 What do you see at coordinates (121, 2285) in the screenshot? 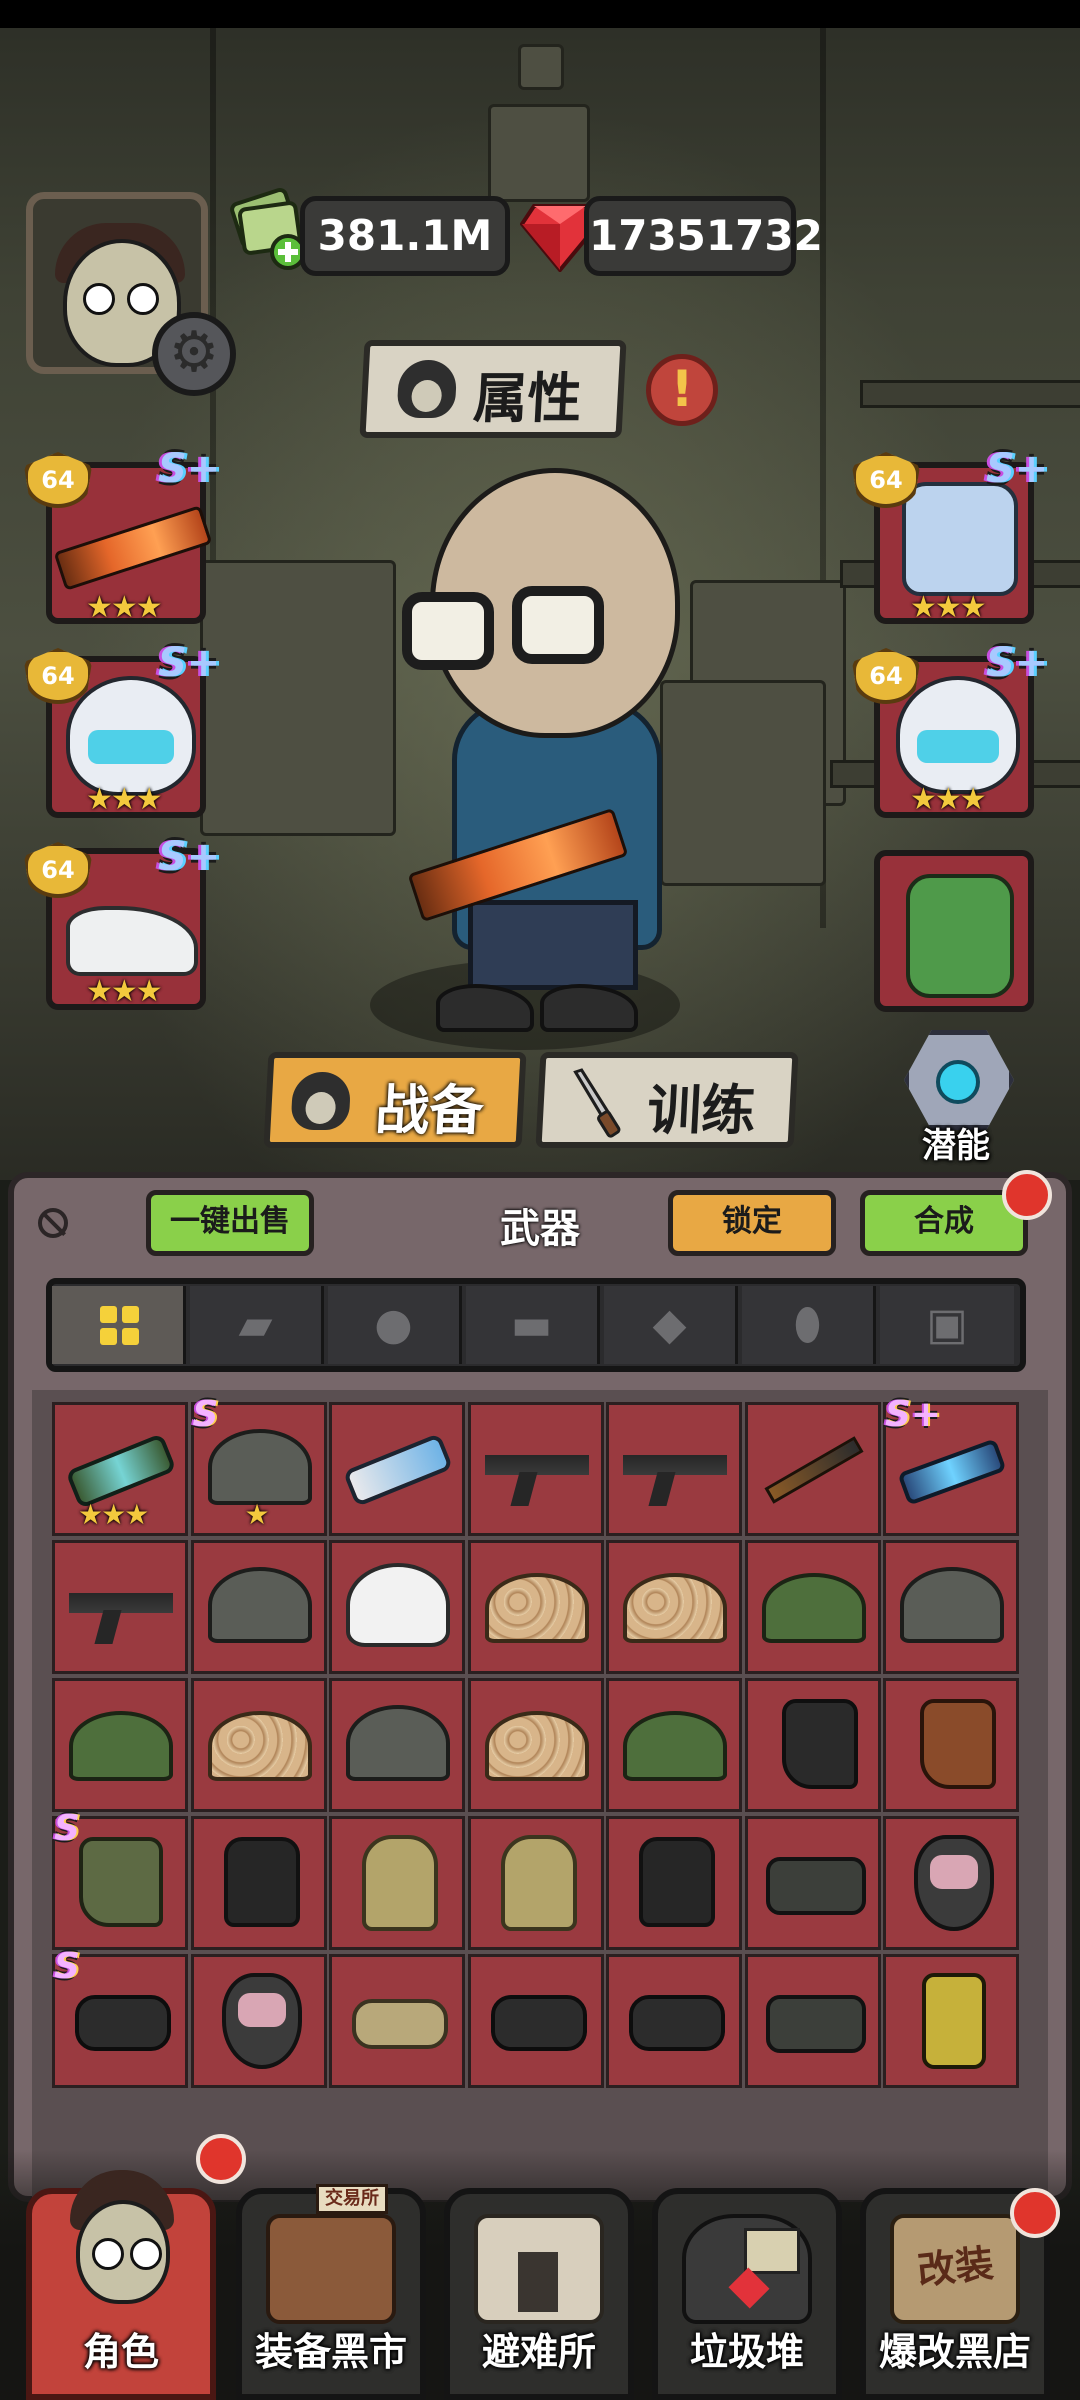
I see `nav-character: 角色` at bounding box center [121, 2285].